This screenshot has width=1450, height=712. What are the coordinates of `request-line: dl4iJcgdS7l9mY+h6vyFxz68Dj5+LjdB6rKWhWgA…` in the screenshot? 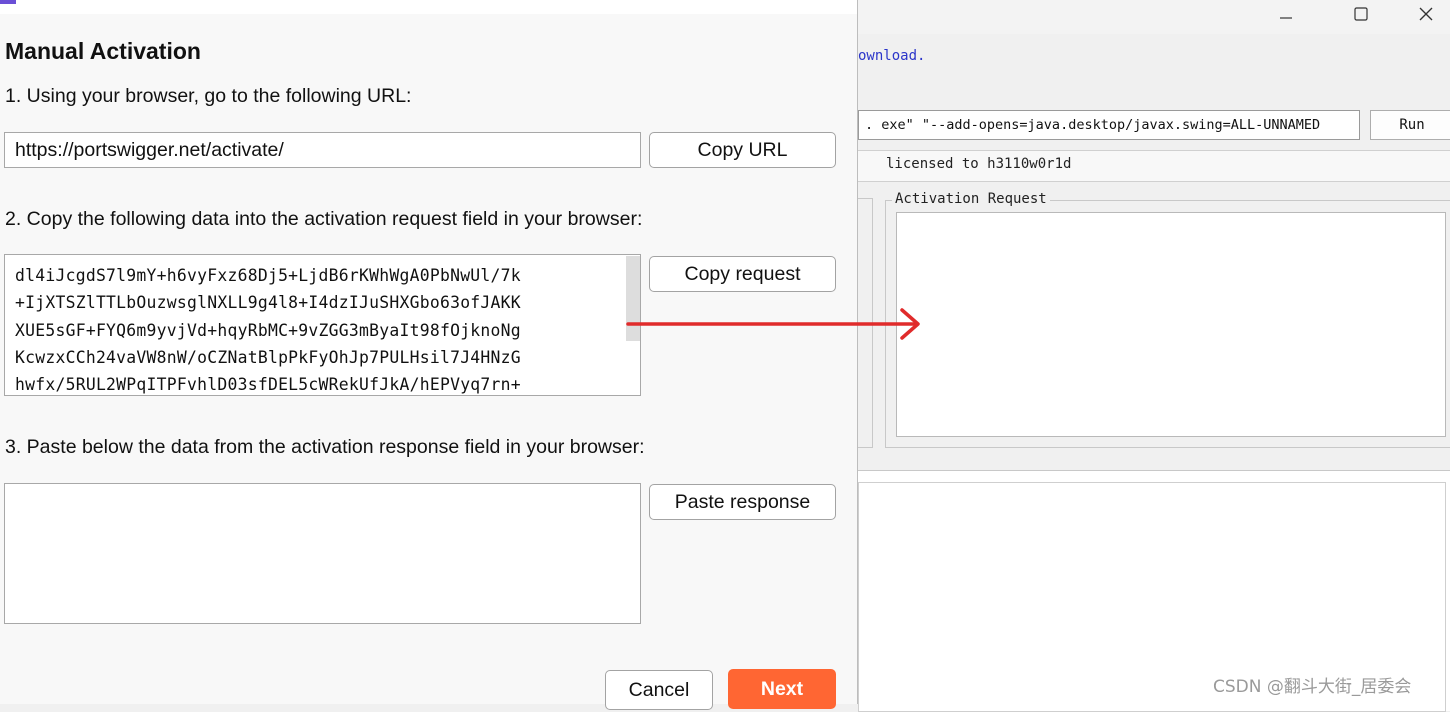 It's located at (268, 275).